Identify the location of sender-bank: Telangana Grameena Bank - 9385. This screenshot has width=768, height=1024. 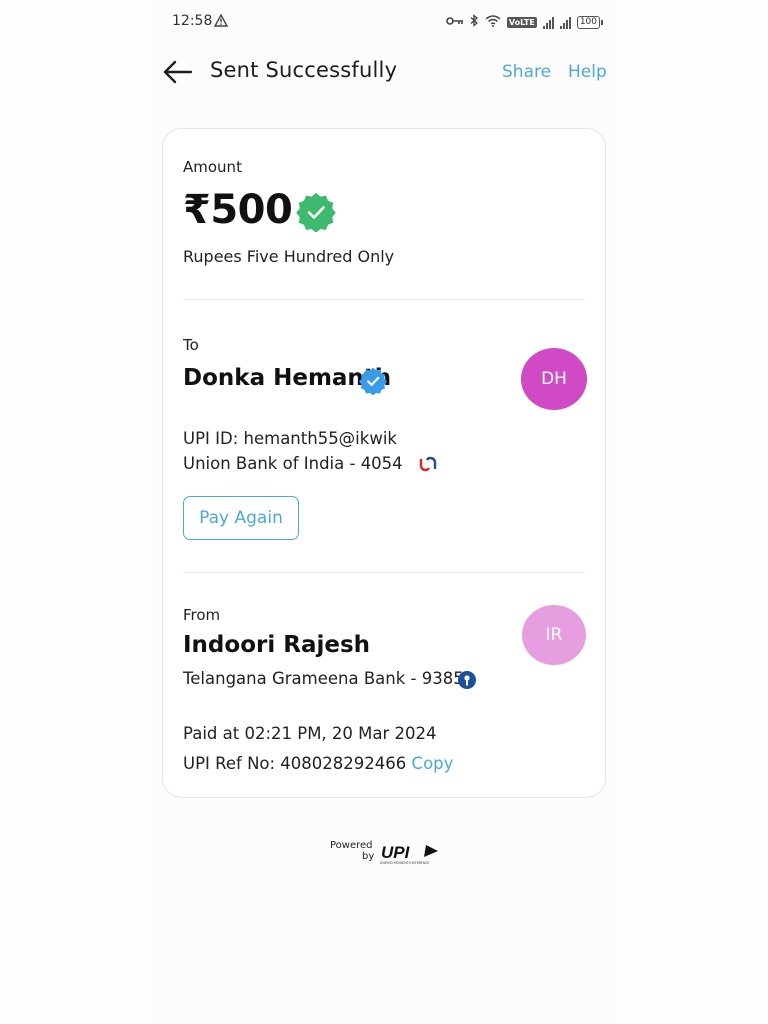
(323, 678).